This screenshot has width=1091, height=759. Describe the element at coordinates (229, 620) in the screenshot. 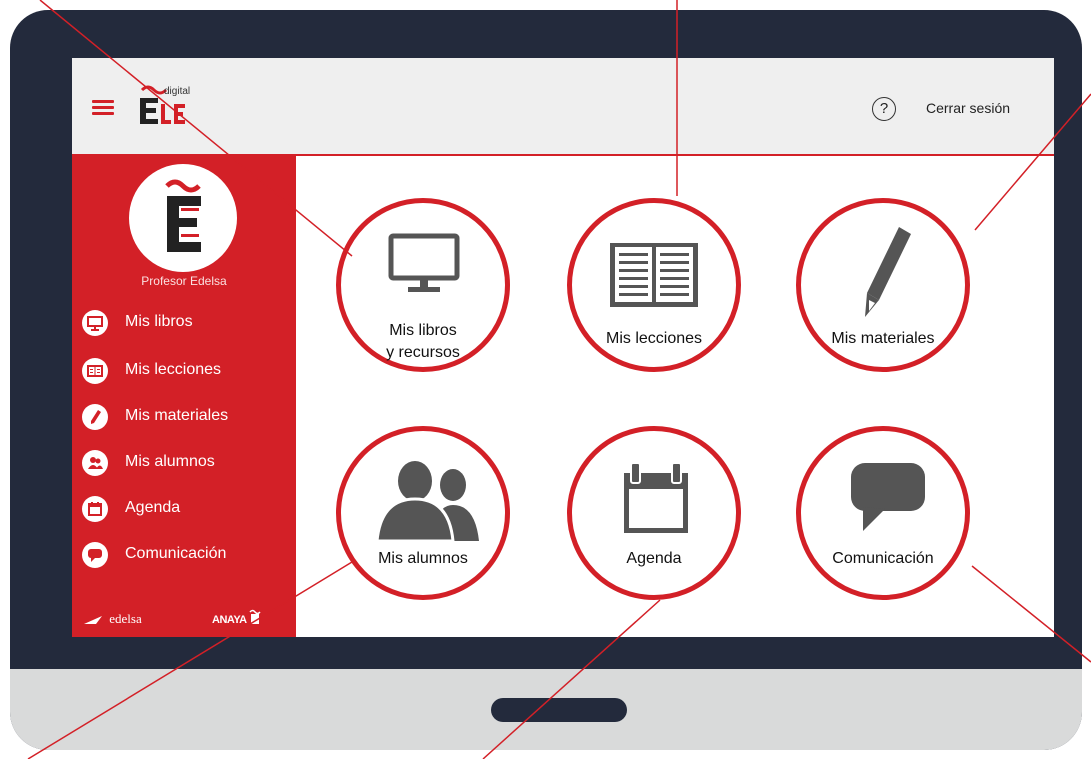

I see `anaya-logo-text: ANAYA` at that location.